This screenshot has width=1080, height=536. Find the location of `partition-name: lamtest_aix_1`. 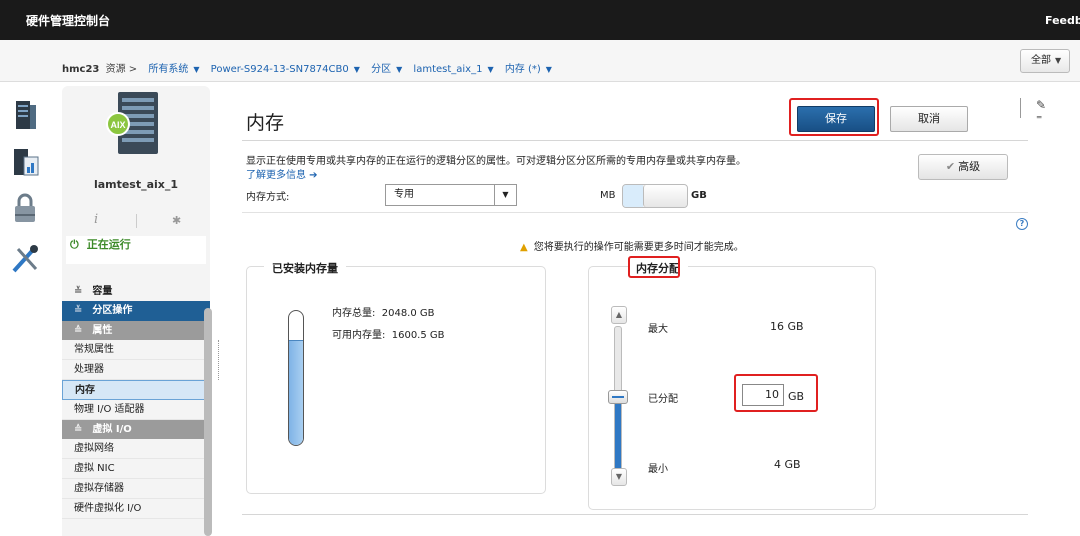

partition-name: lamtest_aix_1 is located at coordinates (136, 184).